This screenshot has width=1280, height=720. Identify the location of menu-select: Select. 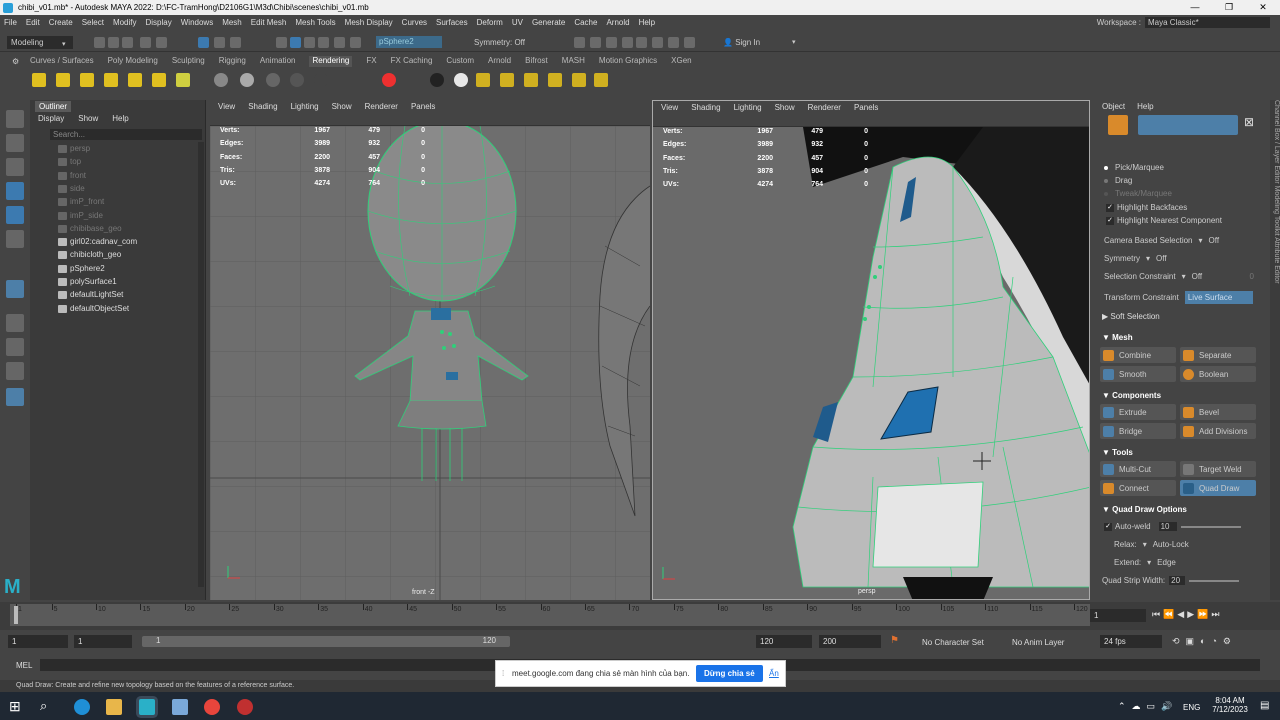
(93, 22).